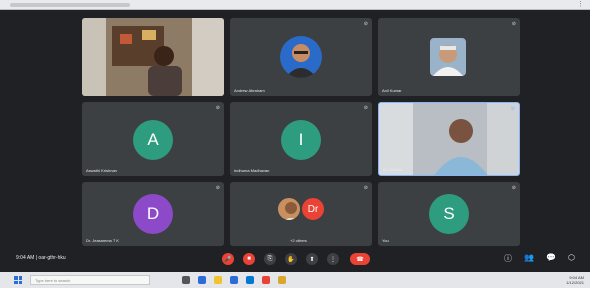 The image size is (590, 288). What do you see at coordinates (512, 109) in the screenshot?
I see `speaking-icon: ⊘` at bounding box center [512, 109].